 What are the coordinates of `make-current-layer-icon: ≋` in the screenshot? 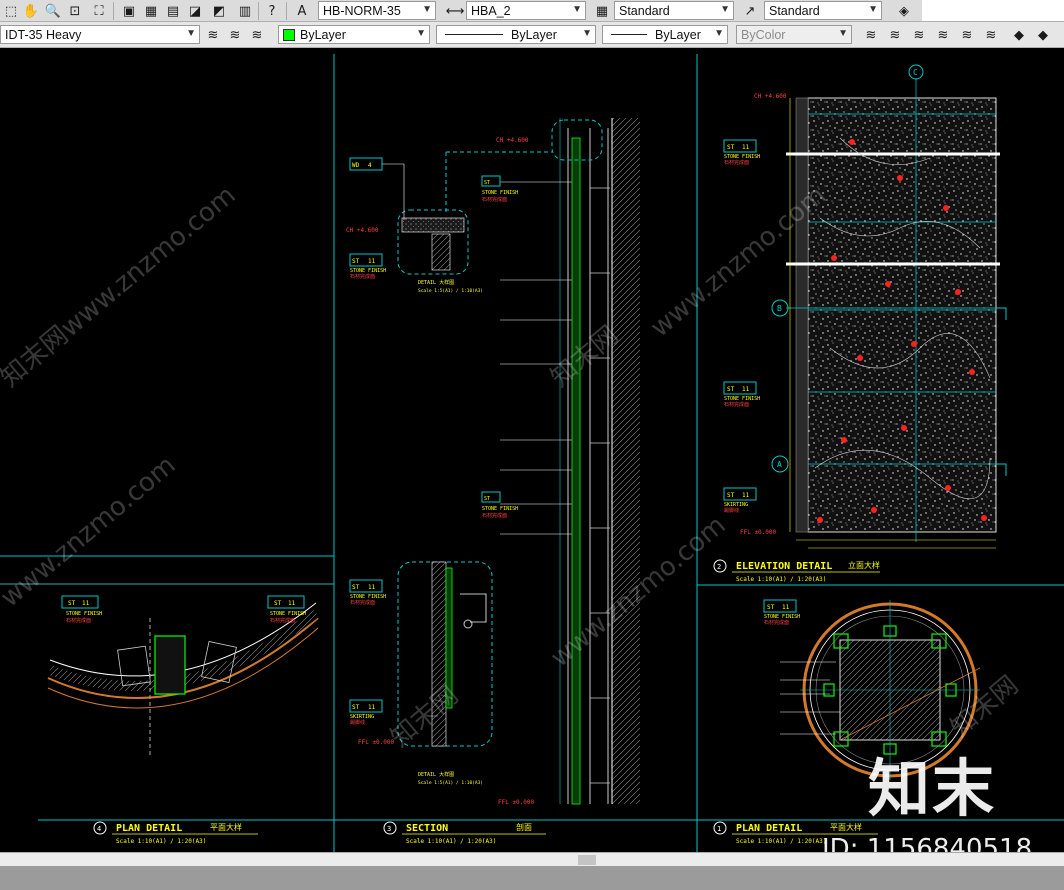 It's located at (213, 35).